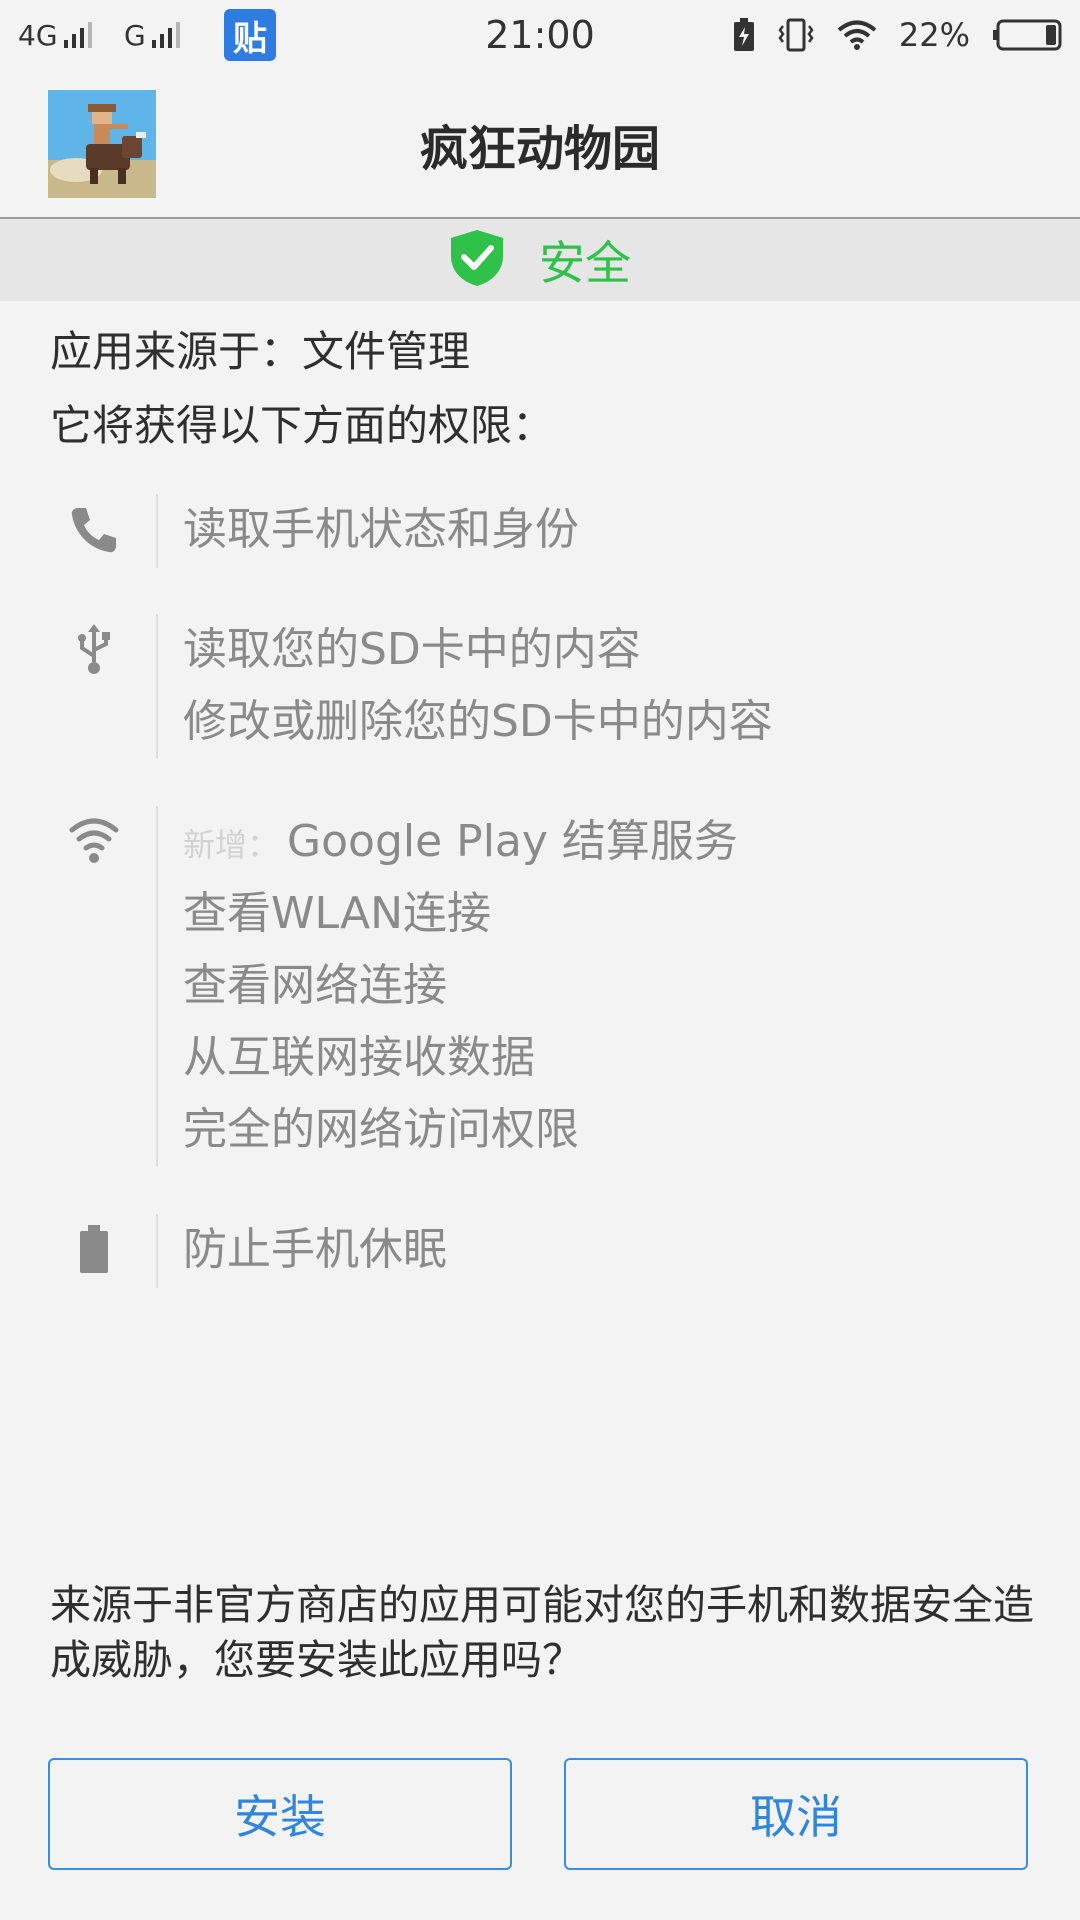 The width and height of the screenshot is (1080, 1920). What do you see at coordinates (540, 35) in the screenshot?
I see `status-bar: 4G G 贴 21:00 22%` at bounding box center [540, 35].